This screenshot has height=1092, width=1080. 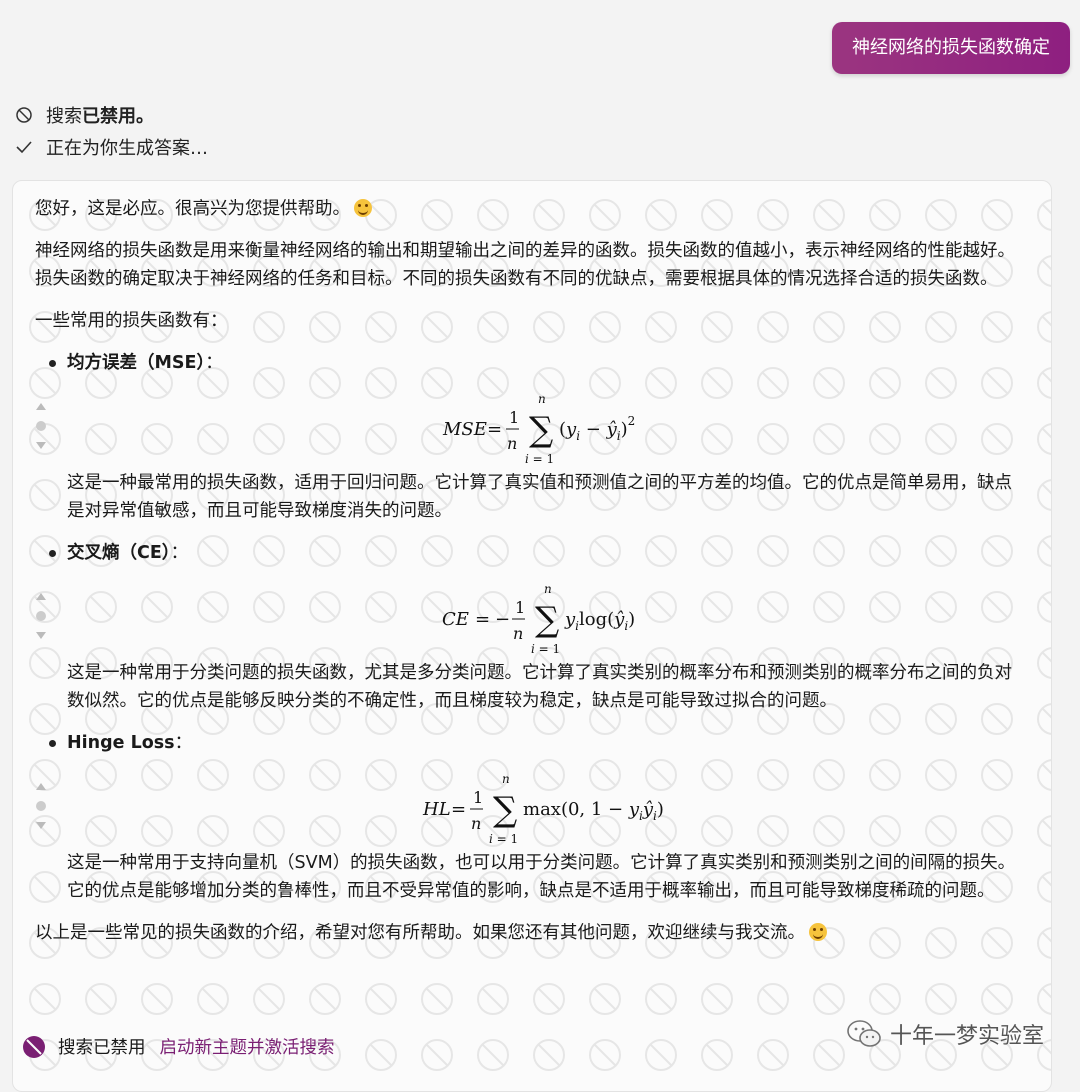 What do you see at coordinates (593, 811) in the screenshot?
I see `svg-text: max(0, 1 − yiŷi)` at bounding box center [593, 811].